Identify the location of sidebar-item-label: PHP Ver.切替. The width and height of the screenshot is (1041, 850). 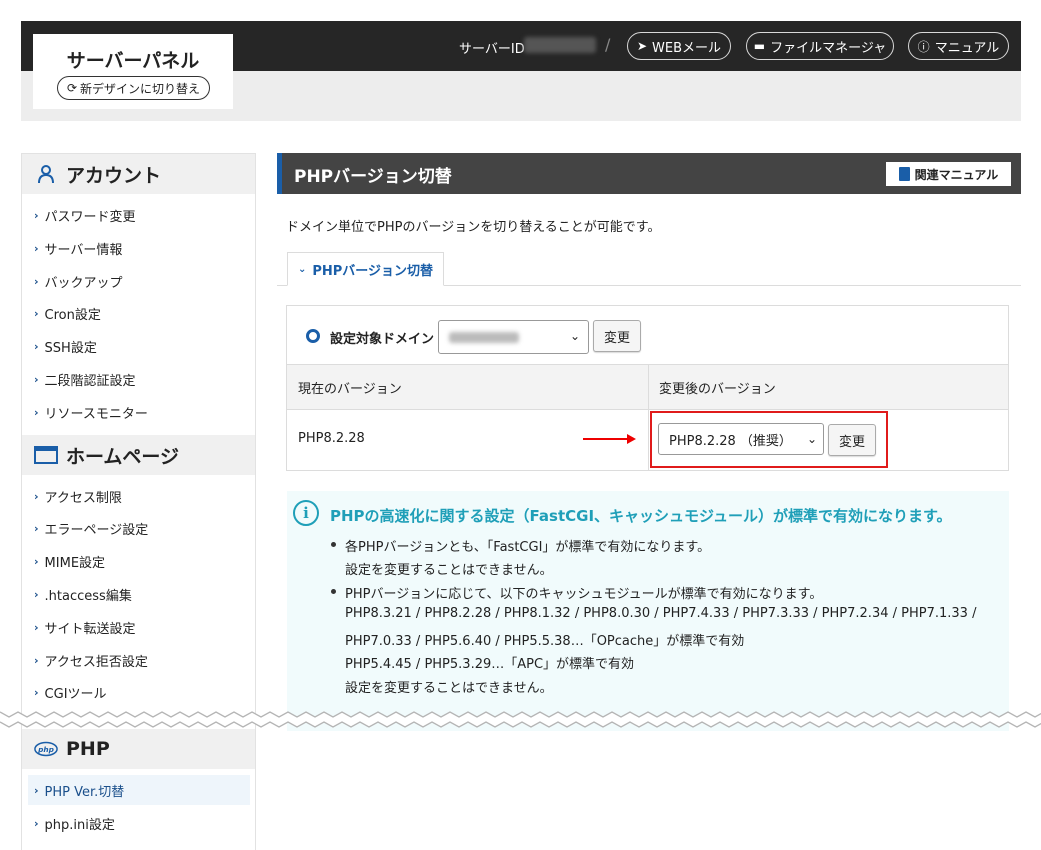
(84, 792).